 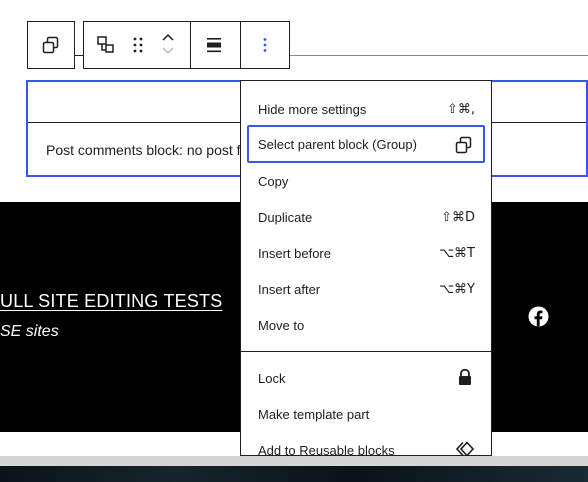 I want to click on menu-separator, so click(x=366, y=351).